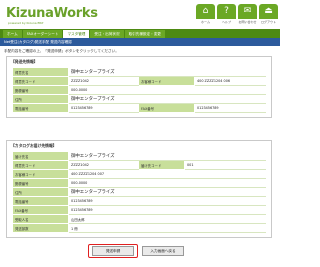 This screenshot has width=320, height=267. What do you see at coordinates (230, 81) in the screenshot?
I see `field-value: 400 ZZZZ1204 006` at bounding box center [230, 81].